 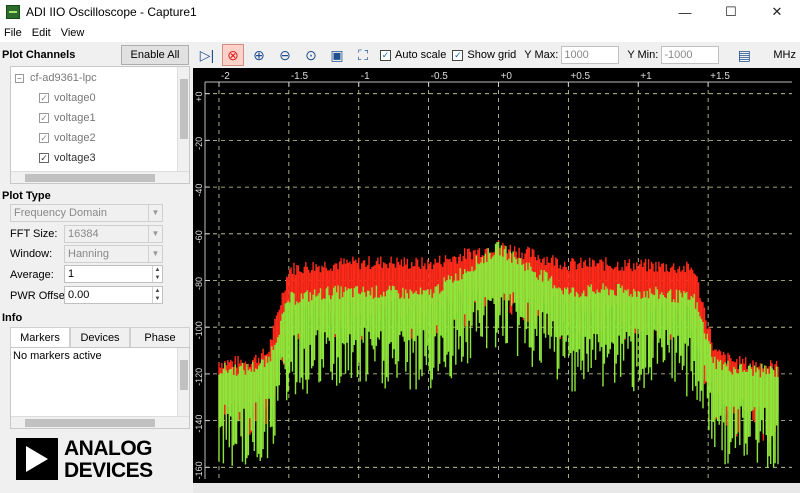 I want to click on window-select: Hanning ▼, so click(x=113, y=254).